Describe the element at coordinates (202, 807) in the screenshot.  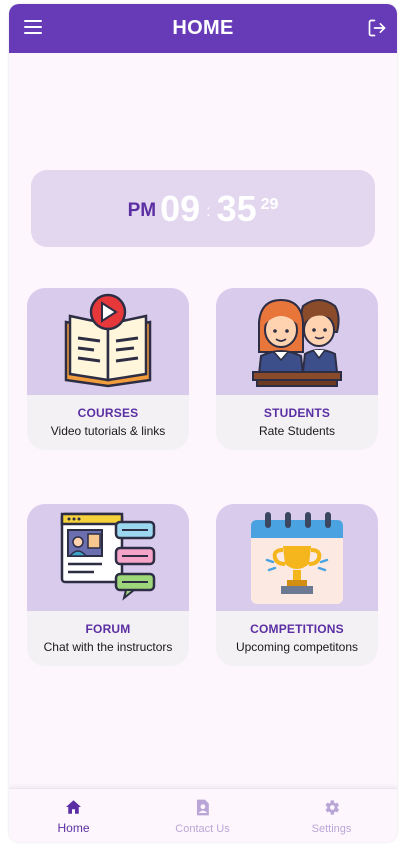
I see `contact-icon` at that location.